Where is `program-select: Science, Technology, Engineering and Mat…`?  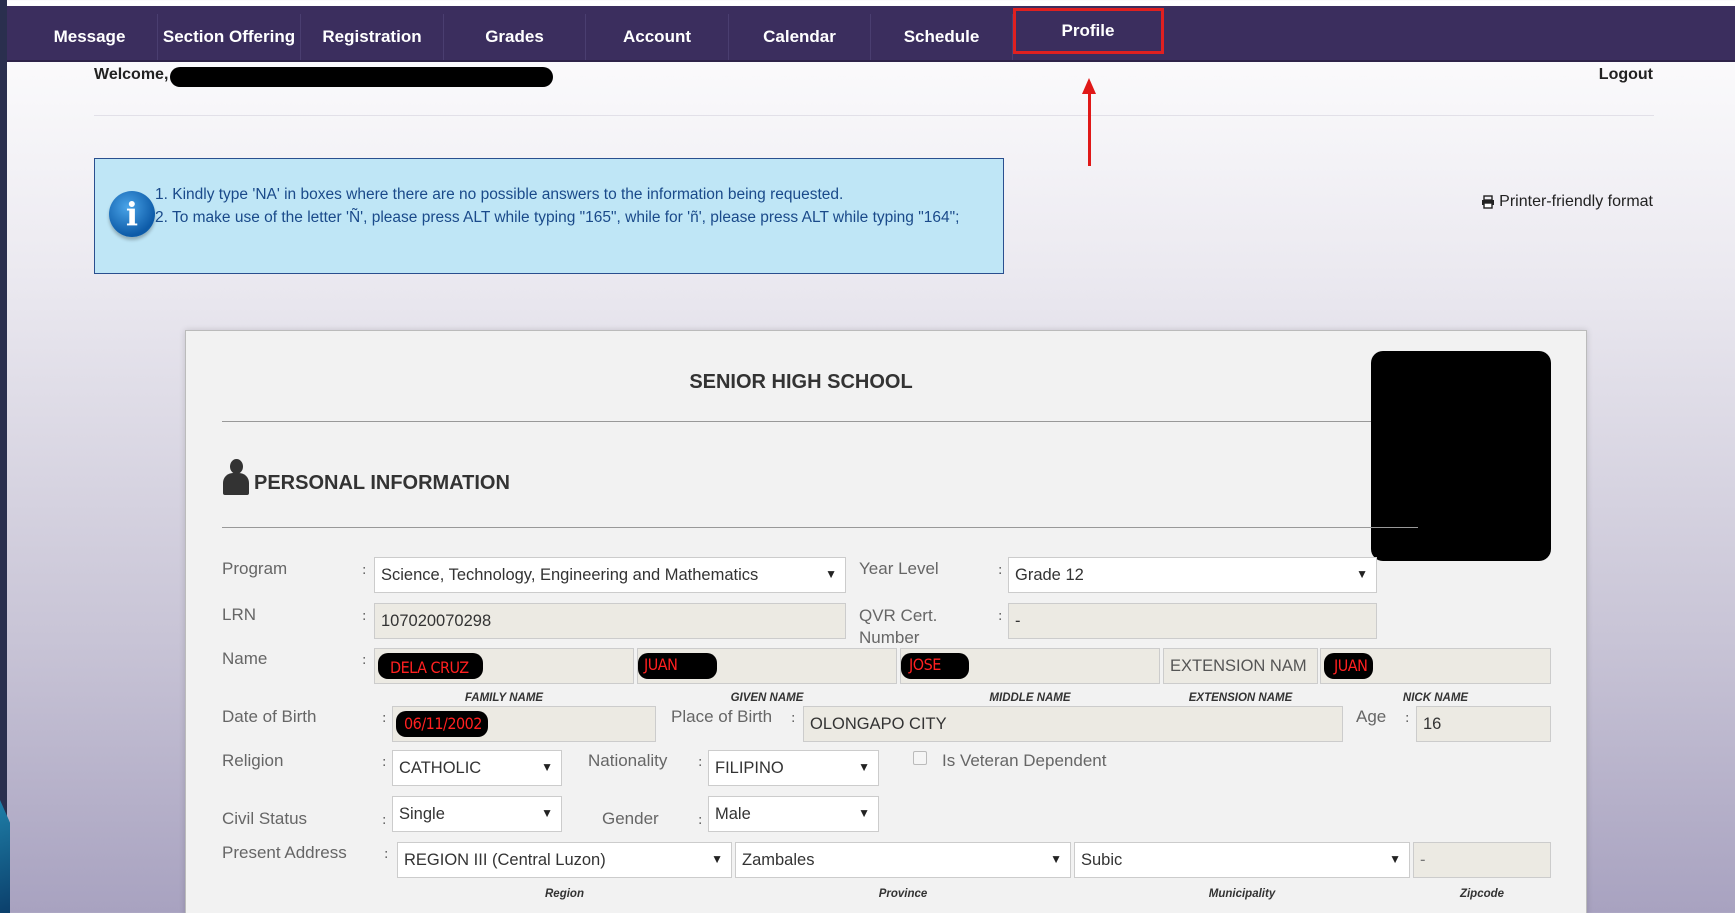
program-select: Science, Technology, Engineering and Mat… is located at coordinates (610, 575).